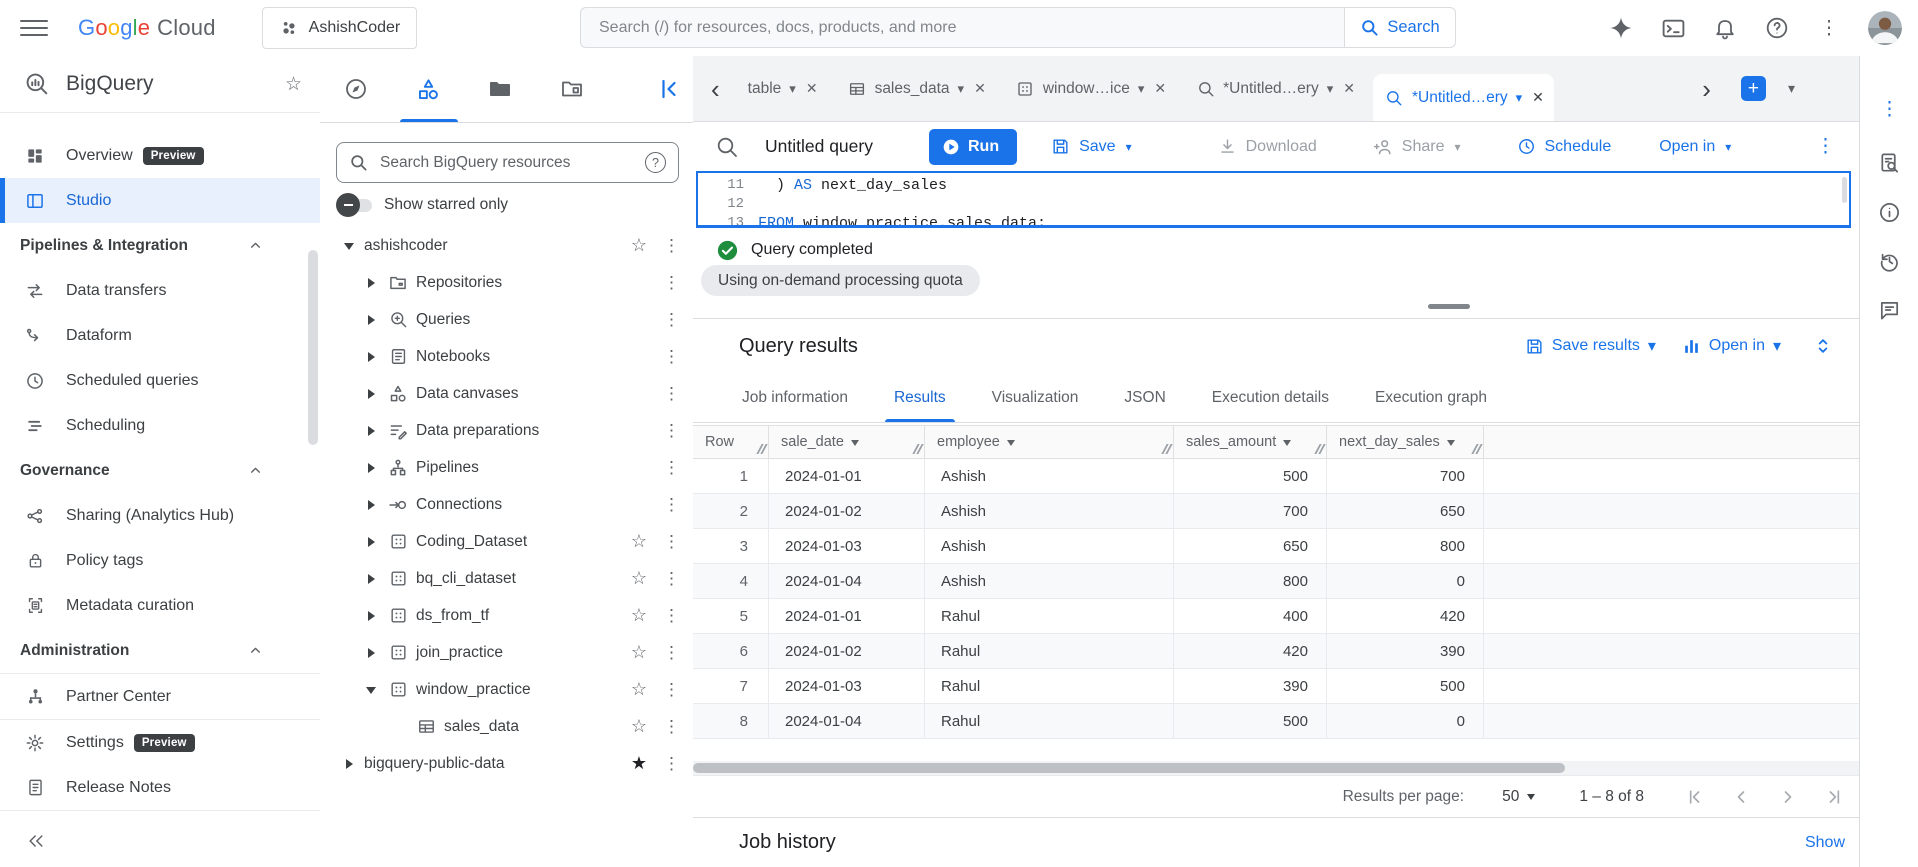 The height and width of the screenshot is (867, 1918). What do you see at coordinates (1276, 721) in the screenshot?
I see `table-row: 8 2024-01-04 Rahul 500 0` at bounding box center [1276, 721].